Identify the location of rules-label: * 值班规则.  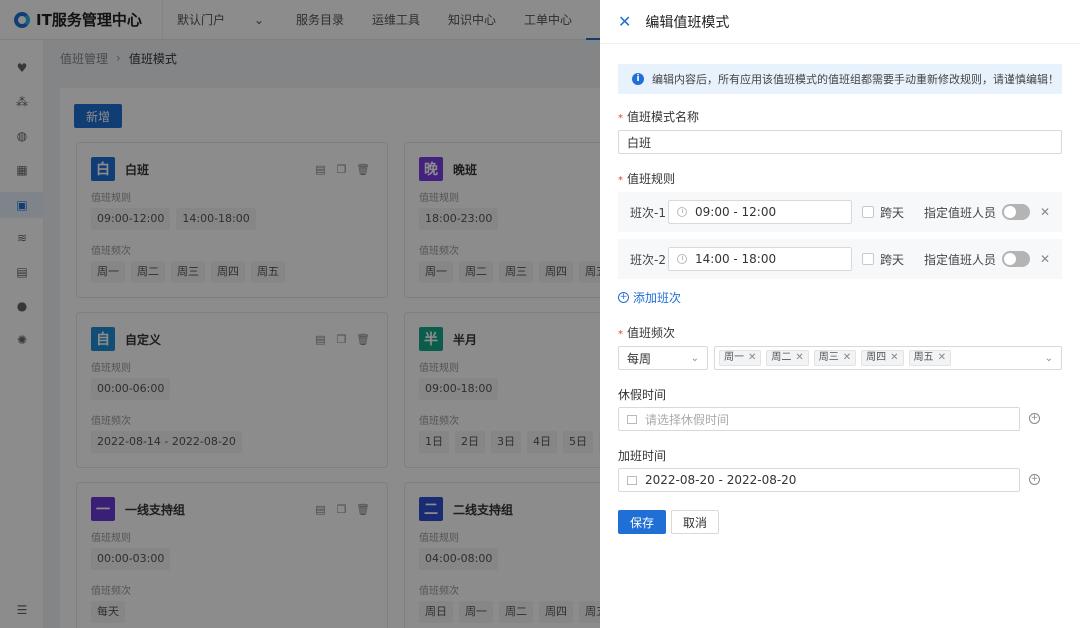
(646, 178).